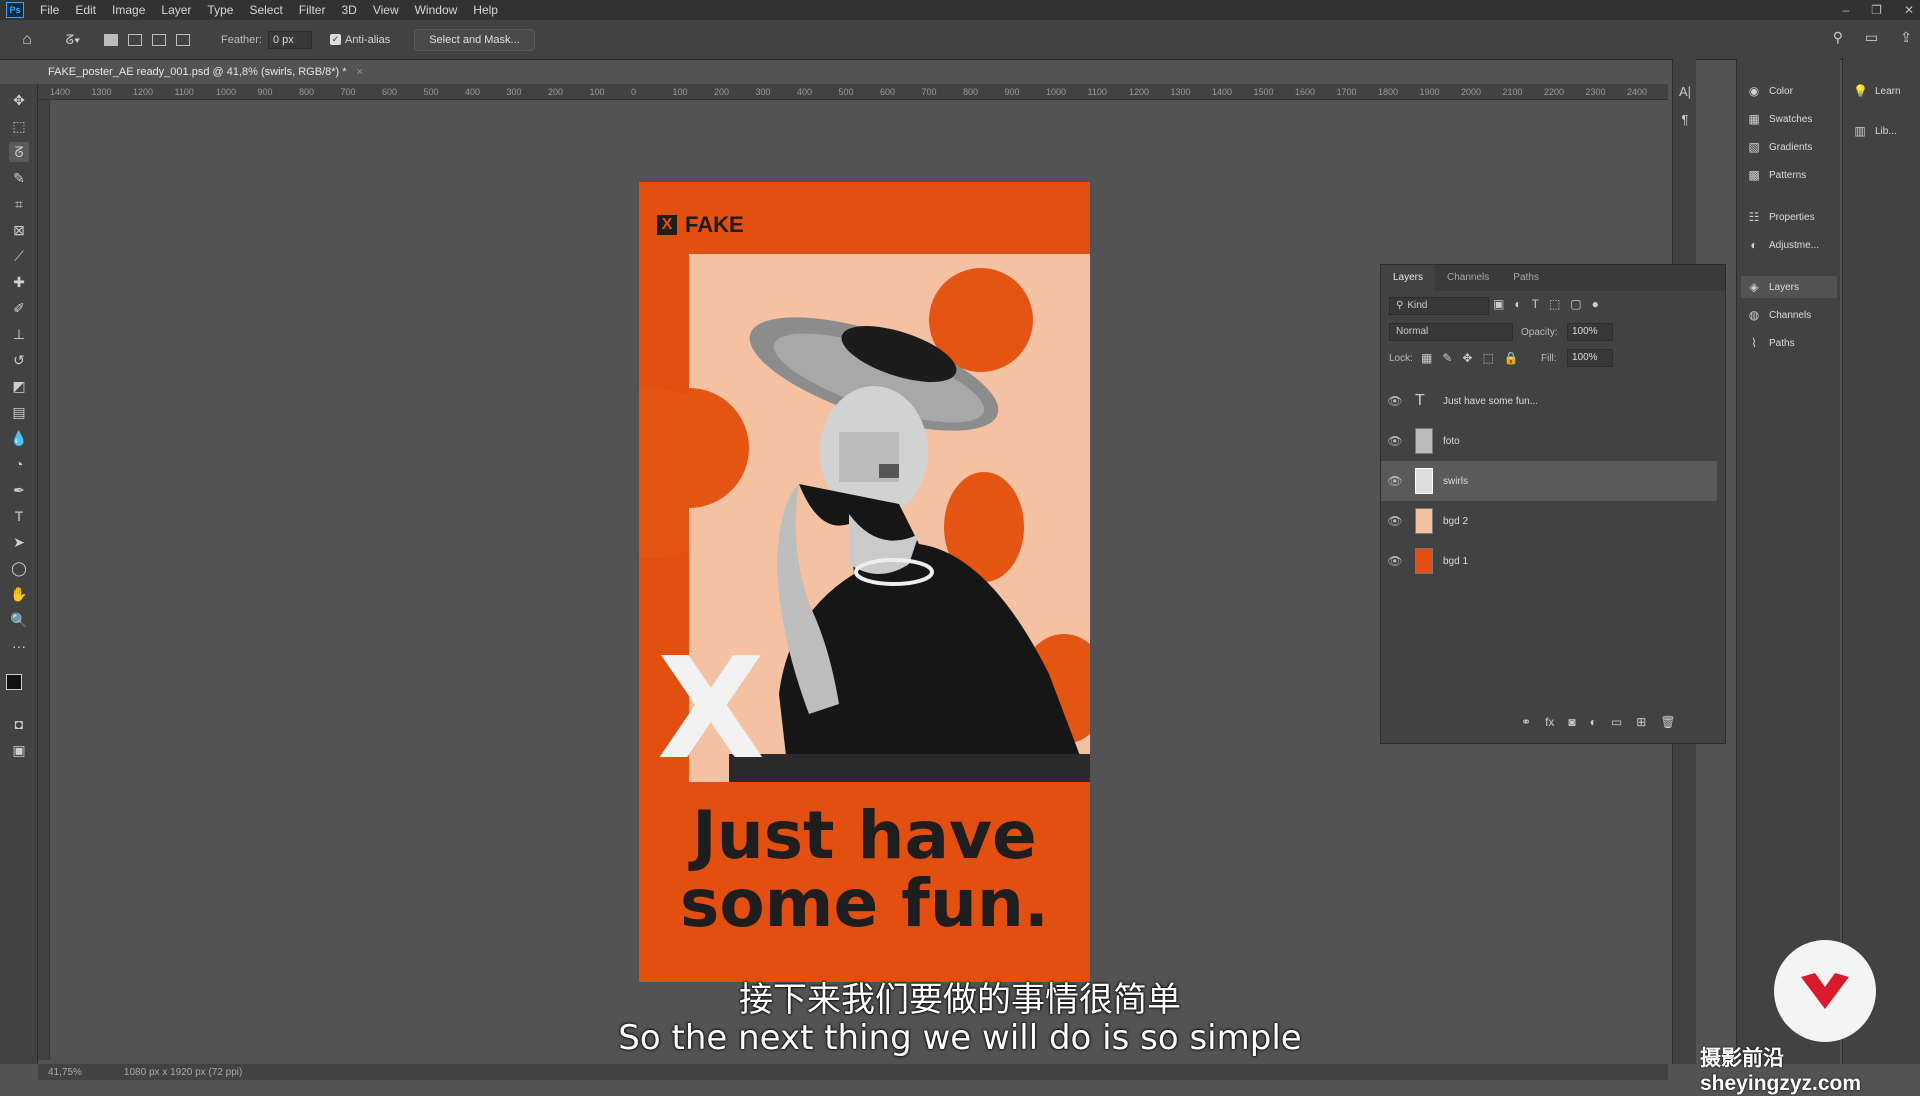 This screenshot has width=1920, height=1096. Describe the element at coordinates (220, 10) in the screenshot. I see `menu-type: Type` at that location.